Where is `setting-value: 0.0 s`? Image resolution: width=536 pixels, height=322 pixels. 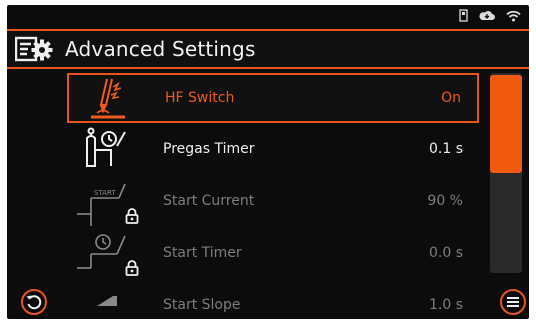 setting-value: 0.0 s is located at coordinates (445, 253).